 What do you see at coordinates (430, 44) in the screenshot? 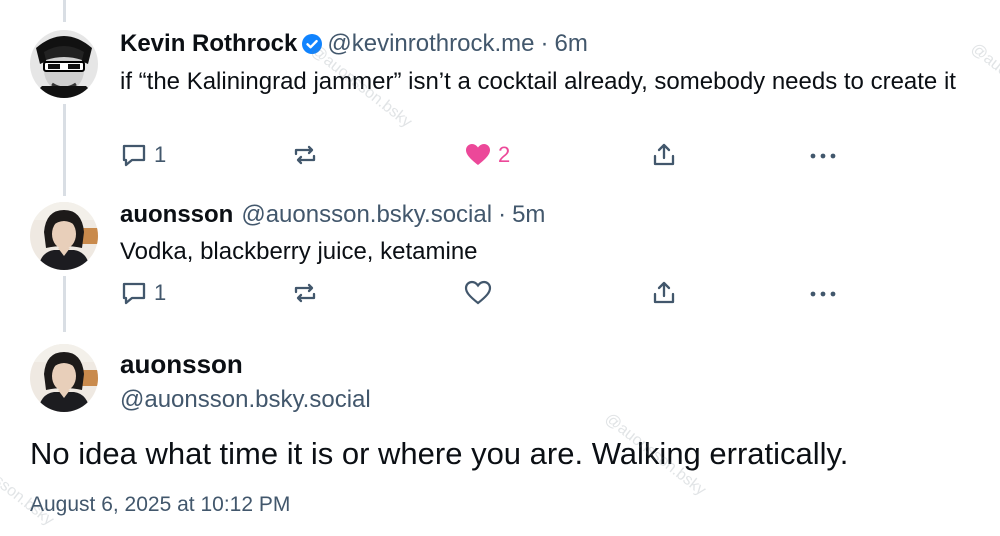
I see `author-handle: @kevinrothrock.me` at bounding box center [430, 44].